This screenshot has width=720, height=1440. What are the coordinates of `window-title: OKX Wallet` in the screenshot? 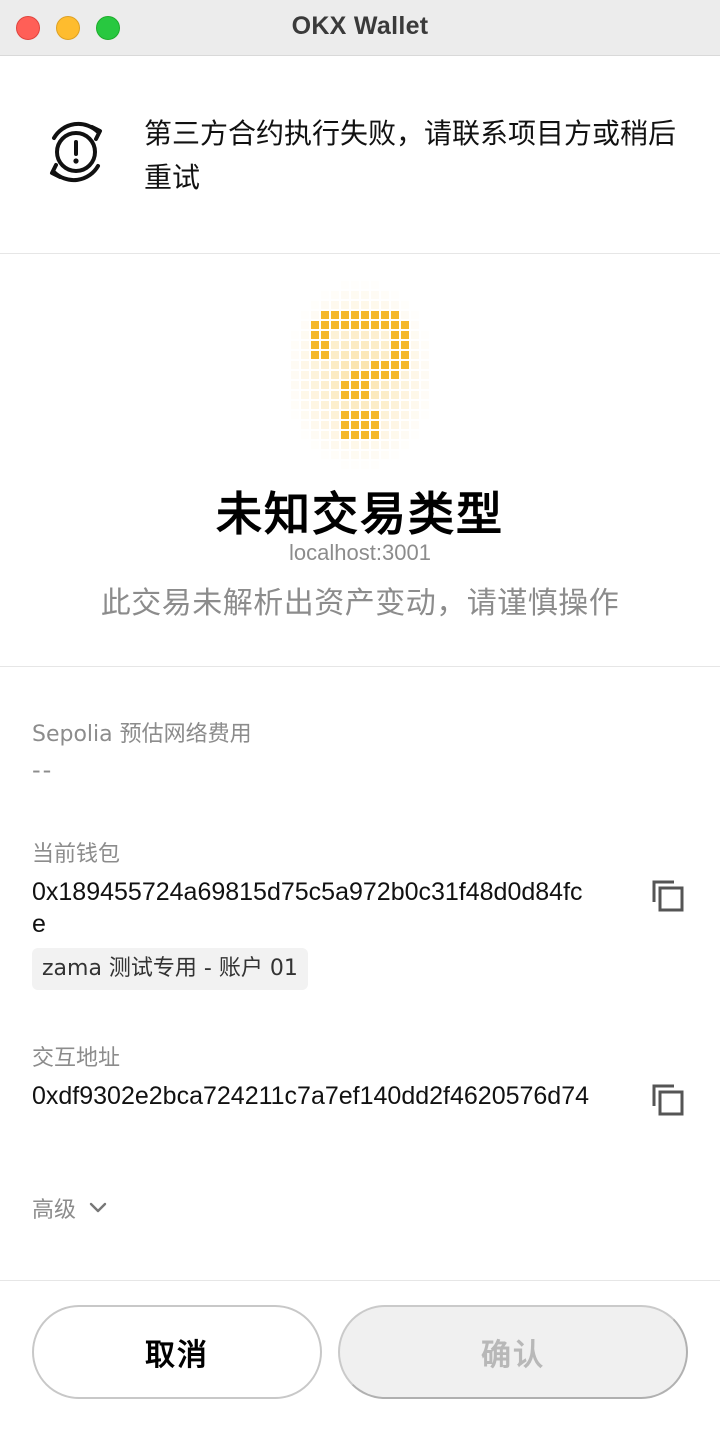 It's located at (360, 26).